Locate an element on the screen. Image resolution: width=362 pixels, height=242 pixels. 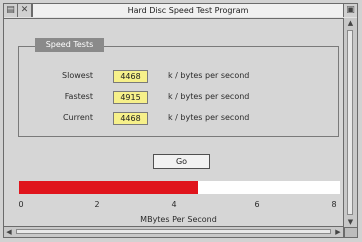
go-button: Go is located at coordinates (181, 161).